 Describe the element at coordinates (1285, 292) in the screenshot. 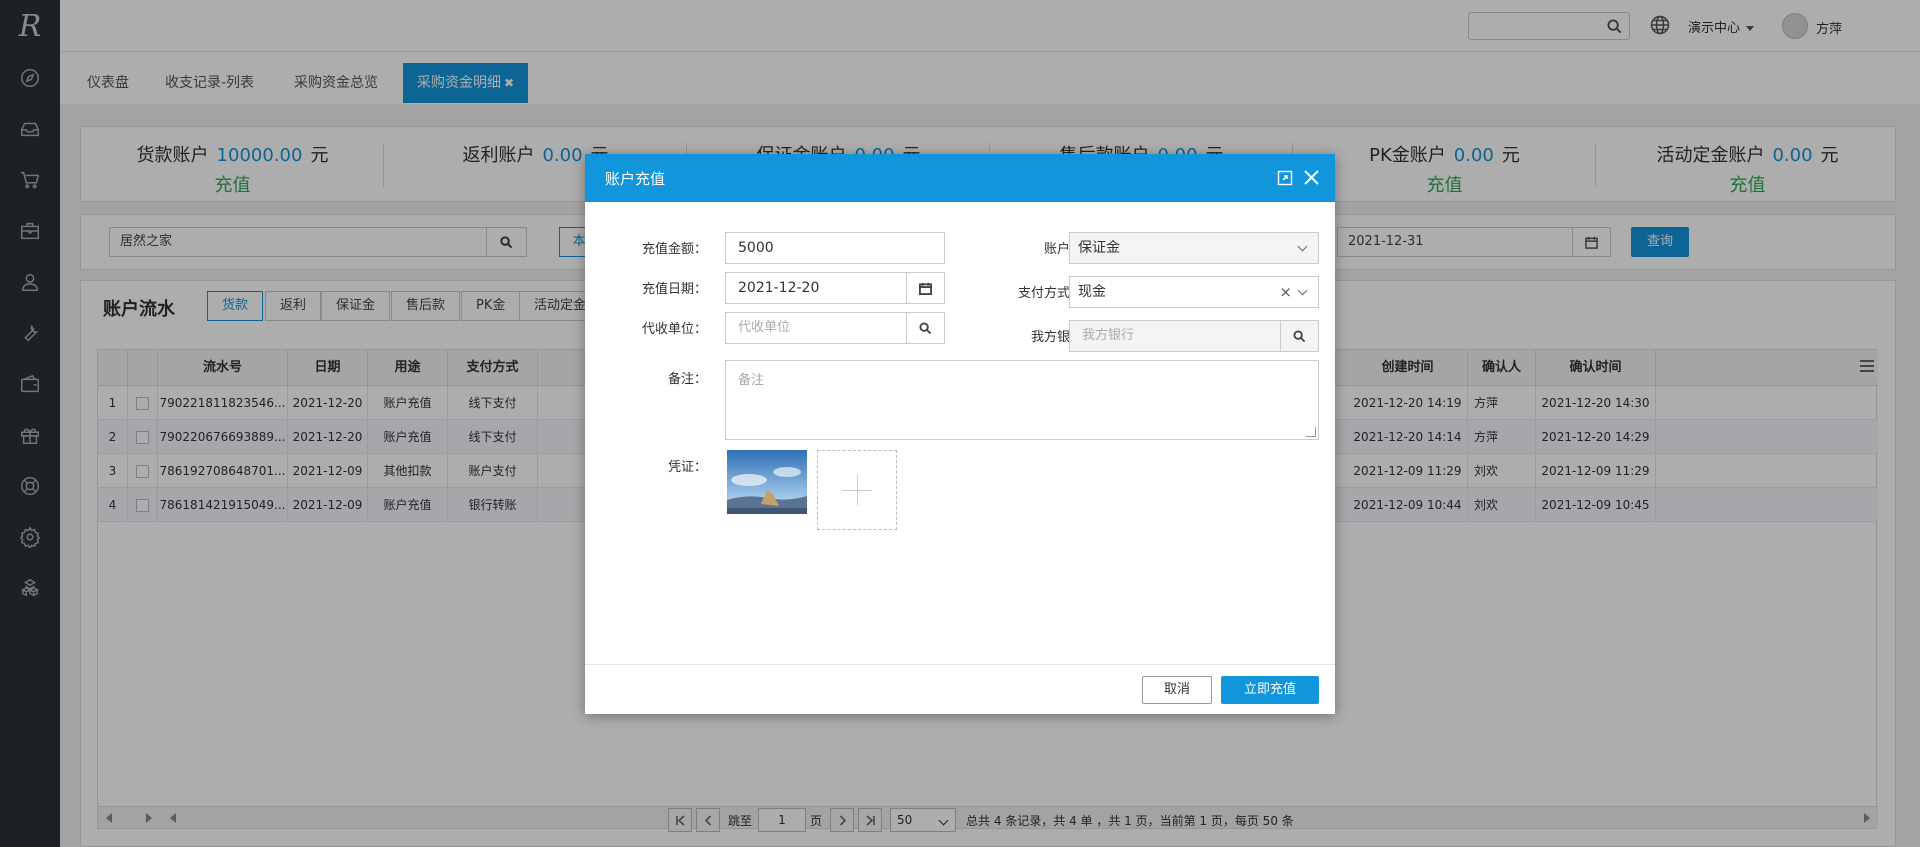

I see `clear-icon: ×` at that location.